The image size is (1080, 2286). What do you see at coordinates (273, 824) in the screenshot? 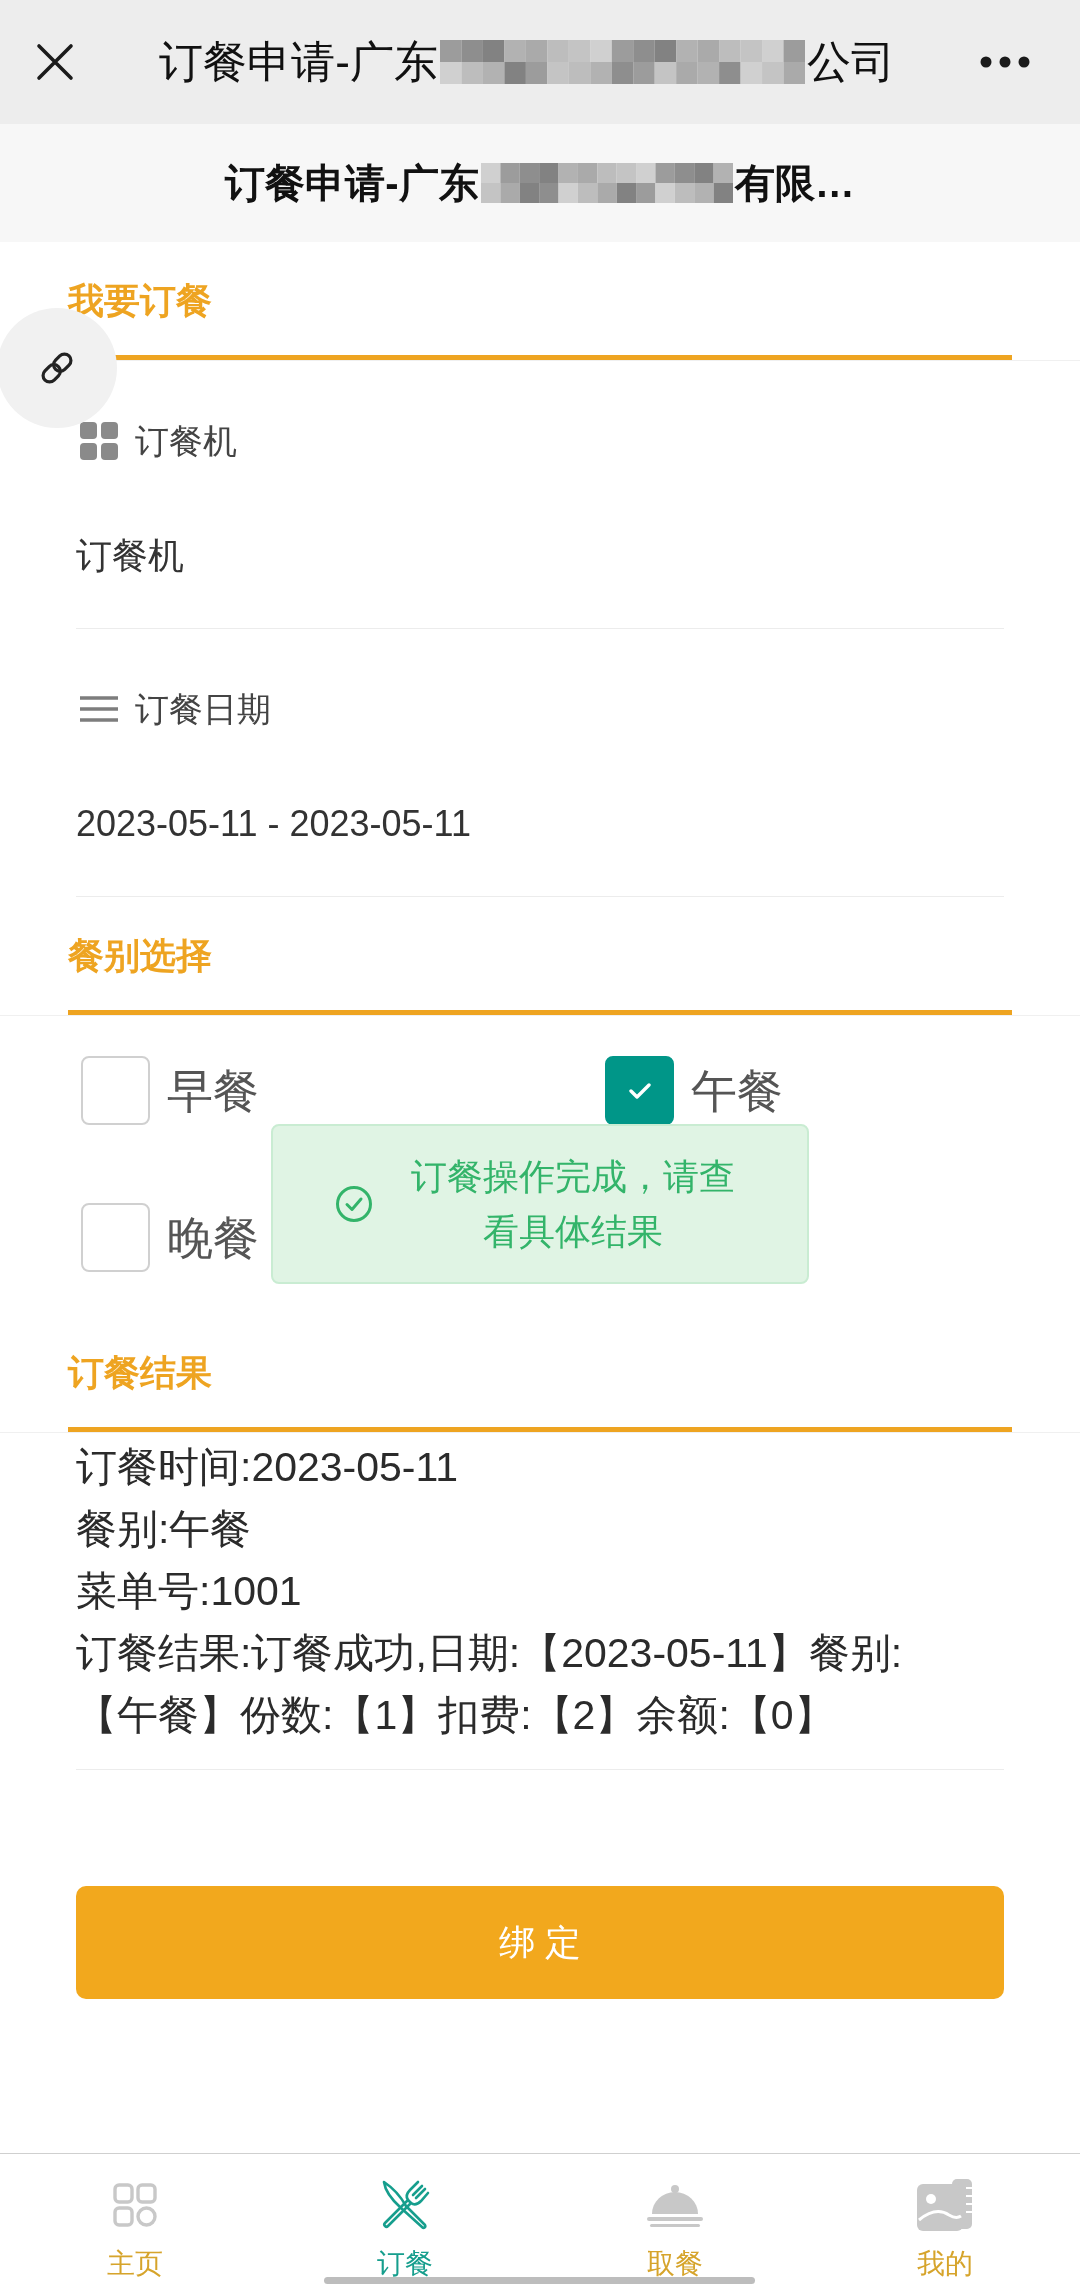
I see `field-value: 2023-05-11 - 2023-05-11` at bounding box center [273, 824].